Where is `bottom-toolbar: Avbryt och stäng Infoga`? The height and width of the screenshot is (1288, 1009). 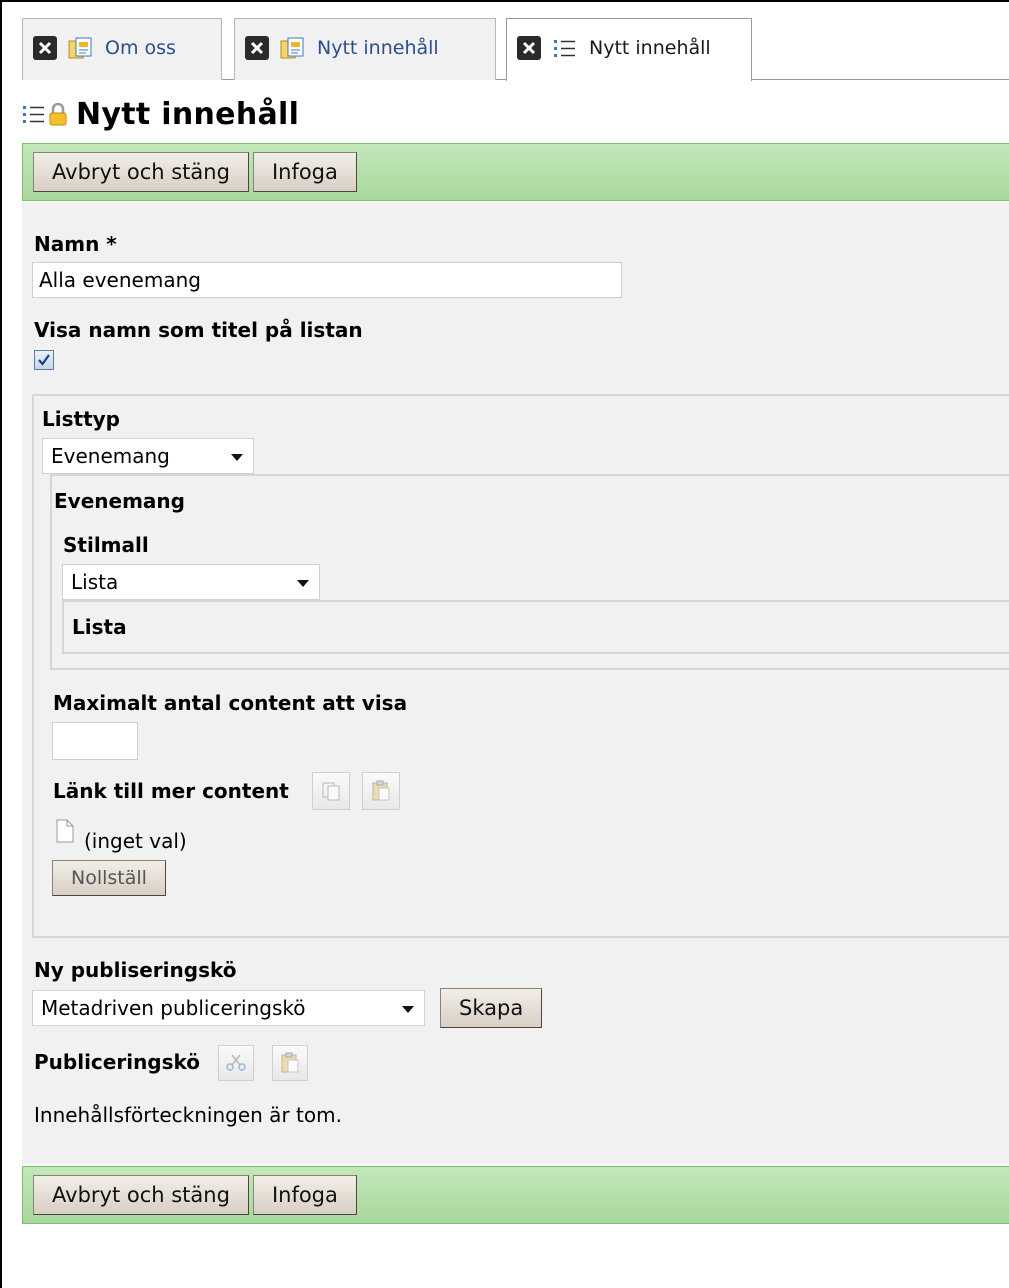 bottom-toolbar: Avbryt och stäng Infoga is located at coordinates (515, 1195).